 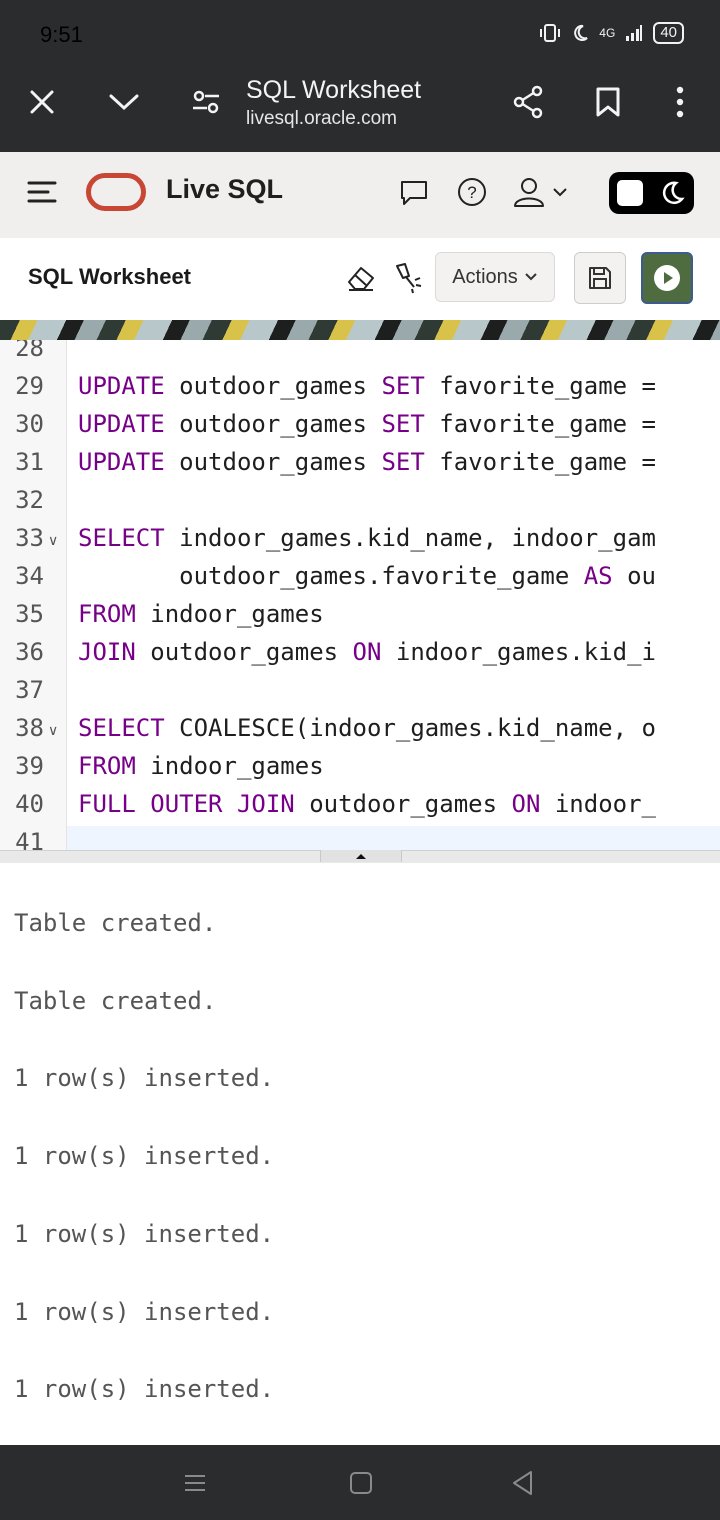 I want to click on app-name: Live SQL, so click(x=224, y=189).